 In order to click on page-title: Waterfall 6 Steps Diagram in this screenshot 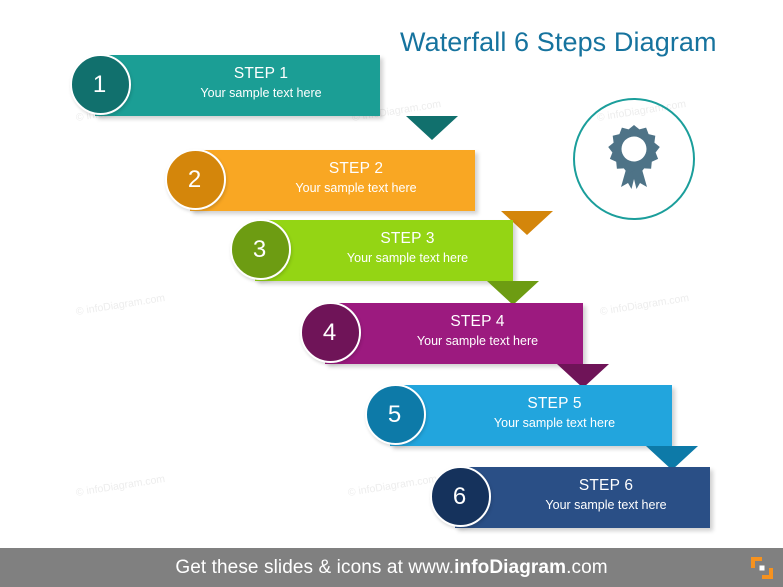, I will do `click(558, 42)`.